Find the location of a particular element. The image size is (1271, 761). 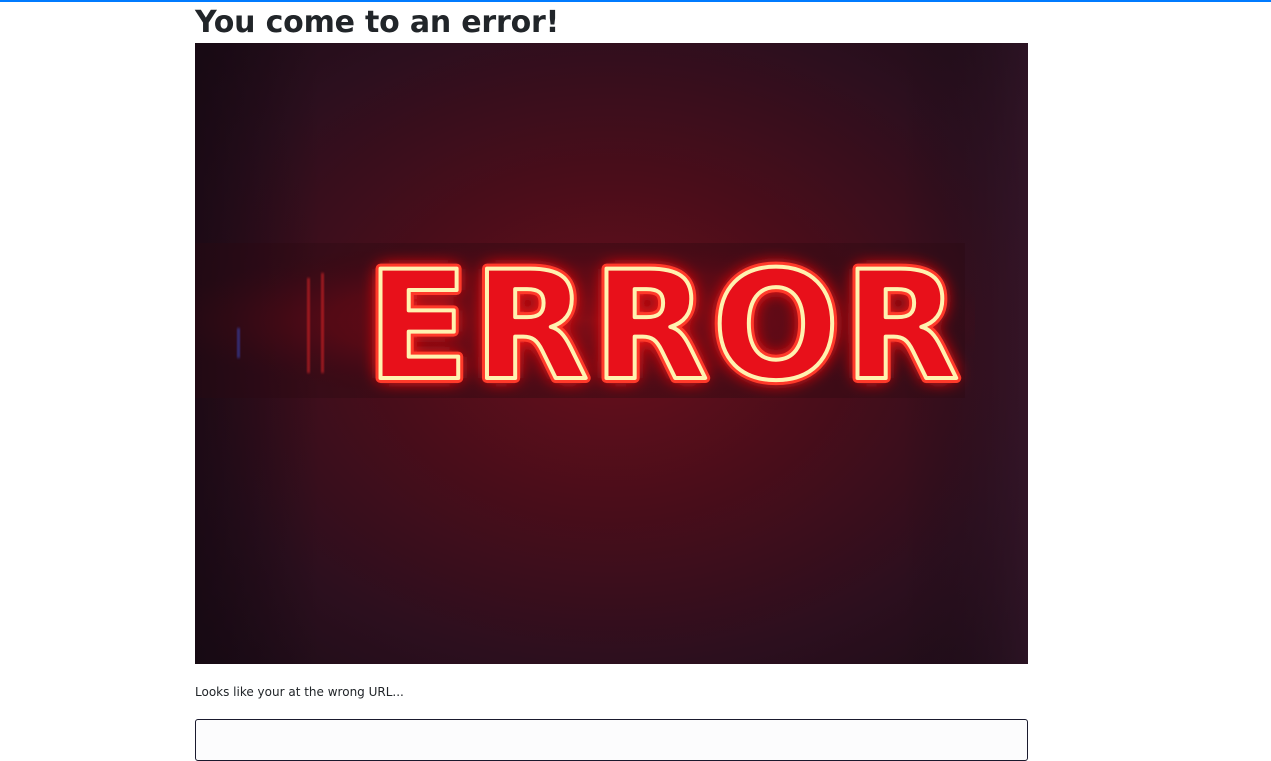

bottom-panel is located at coordinates (611, 740).